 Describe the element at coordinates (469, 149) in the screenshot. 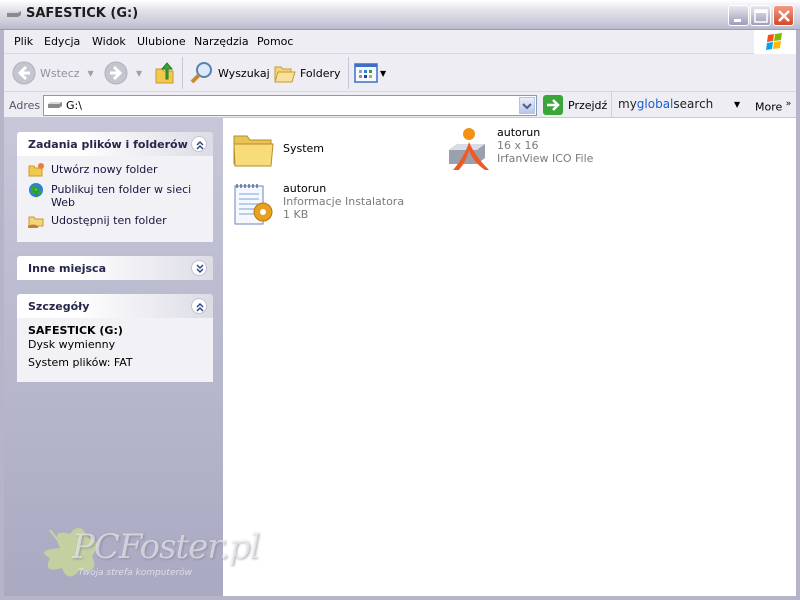

I see `irfanview-ico-icon` at that location.